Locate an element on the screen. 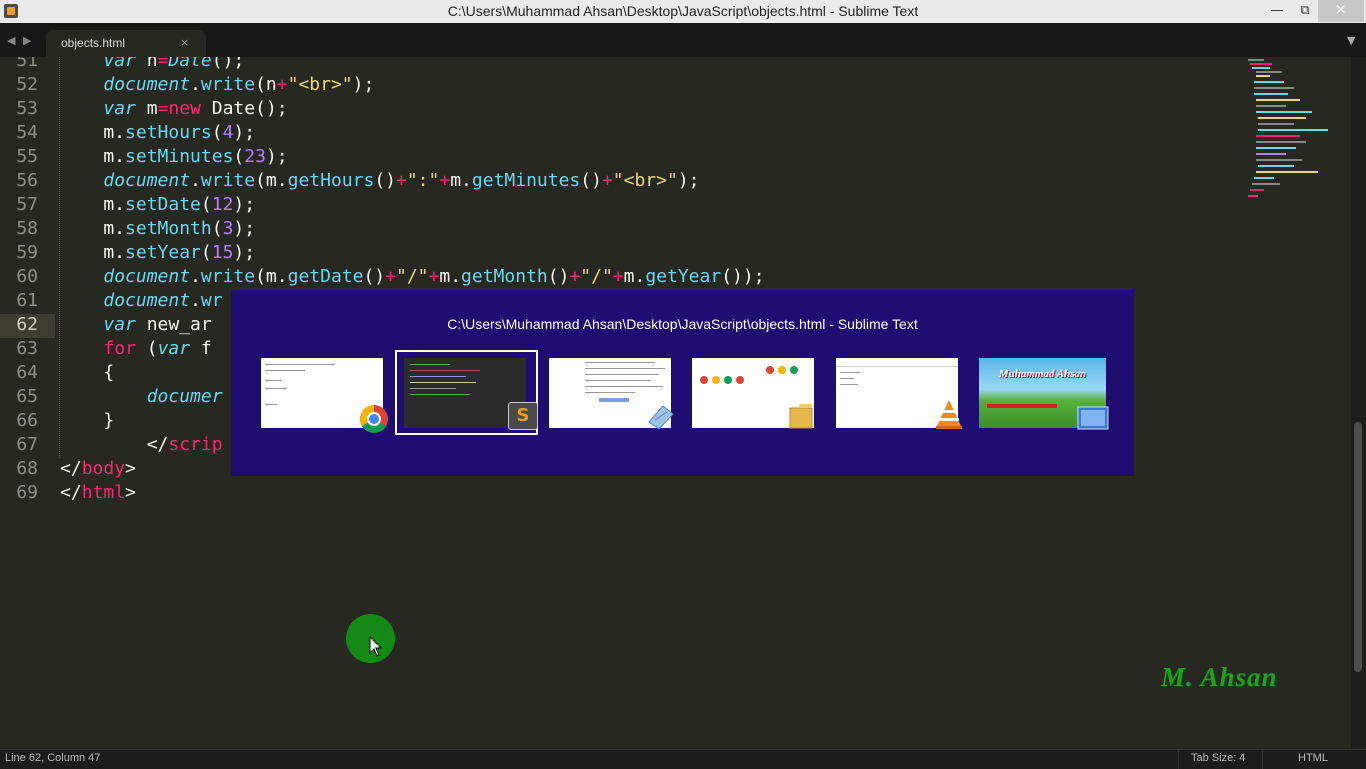 The height and width of the screenshot is (769, 1366). minimap is located at coordinates (1296, 129).